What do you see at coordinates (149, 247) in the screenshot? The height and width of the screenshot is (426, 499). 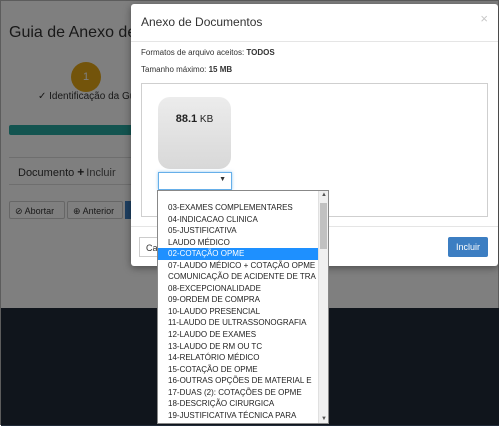 I see `cancel-button: Ca` at bounding box center [149, 247].